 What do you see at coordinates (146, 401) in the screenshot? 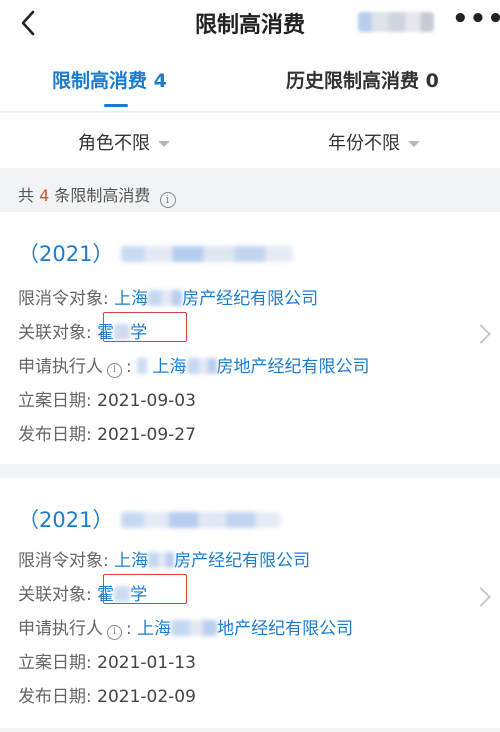
I see `filing-date-value: 2021-09-03` at bounding box center [146, 401].